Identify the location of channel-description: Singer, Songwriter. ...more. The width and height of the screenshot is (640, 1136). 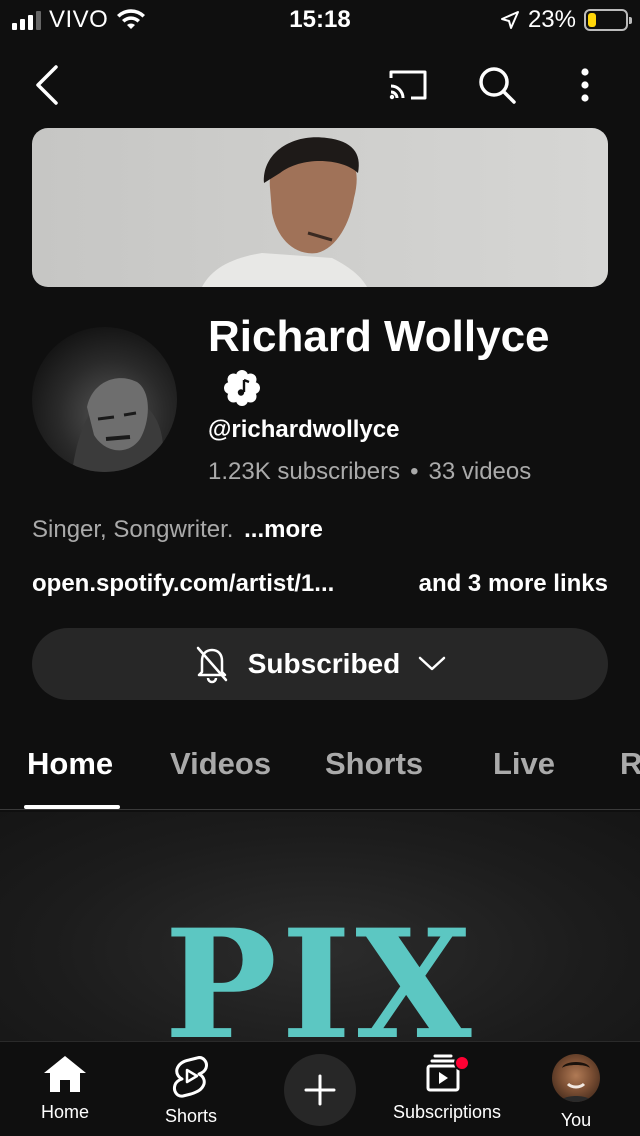
(177, 530).